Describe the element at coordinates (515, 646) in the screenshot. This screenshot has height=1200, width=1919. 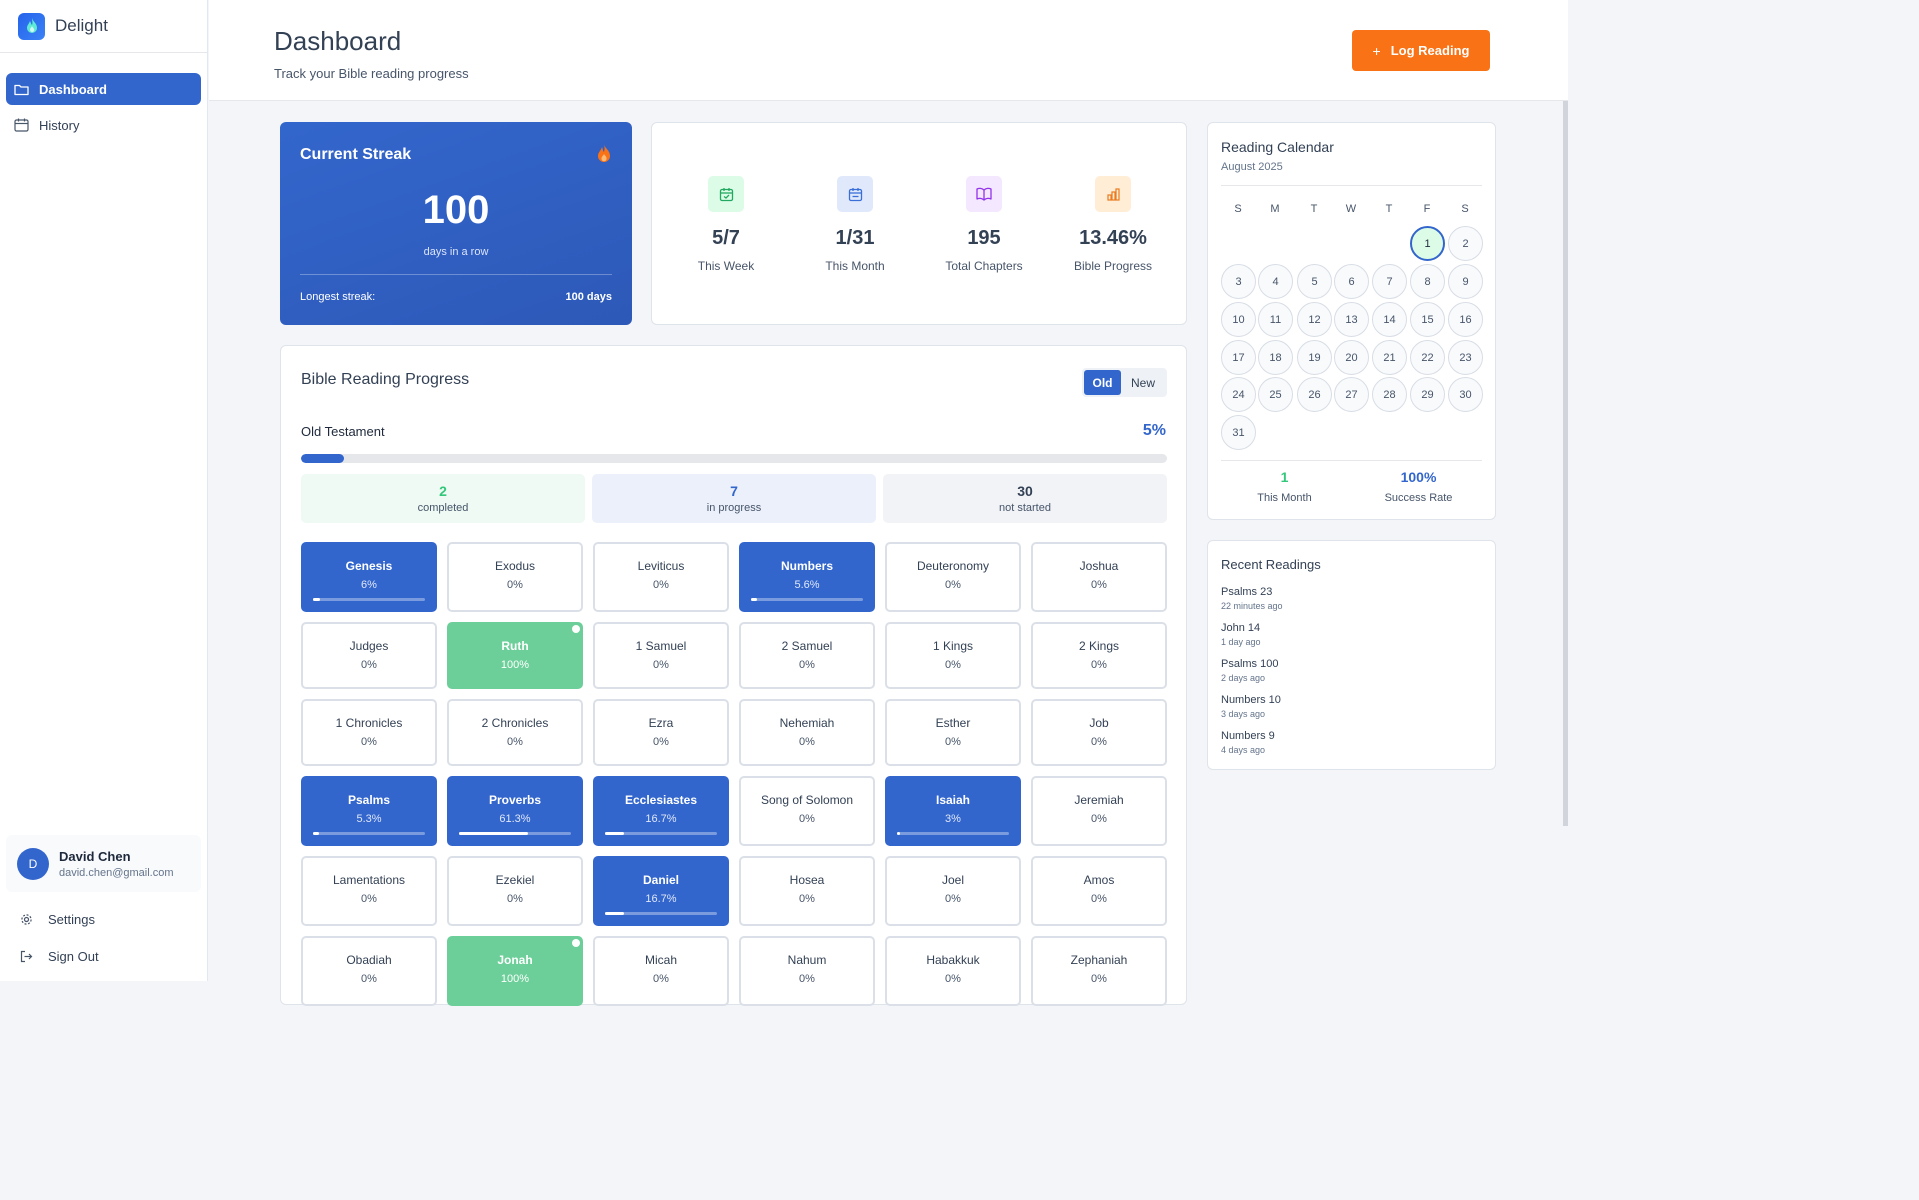
I see `book-name: Ruth` at that location.